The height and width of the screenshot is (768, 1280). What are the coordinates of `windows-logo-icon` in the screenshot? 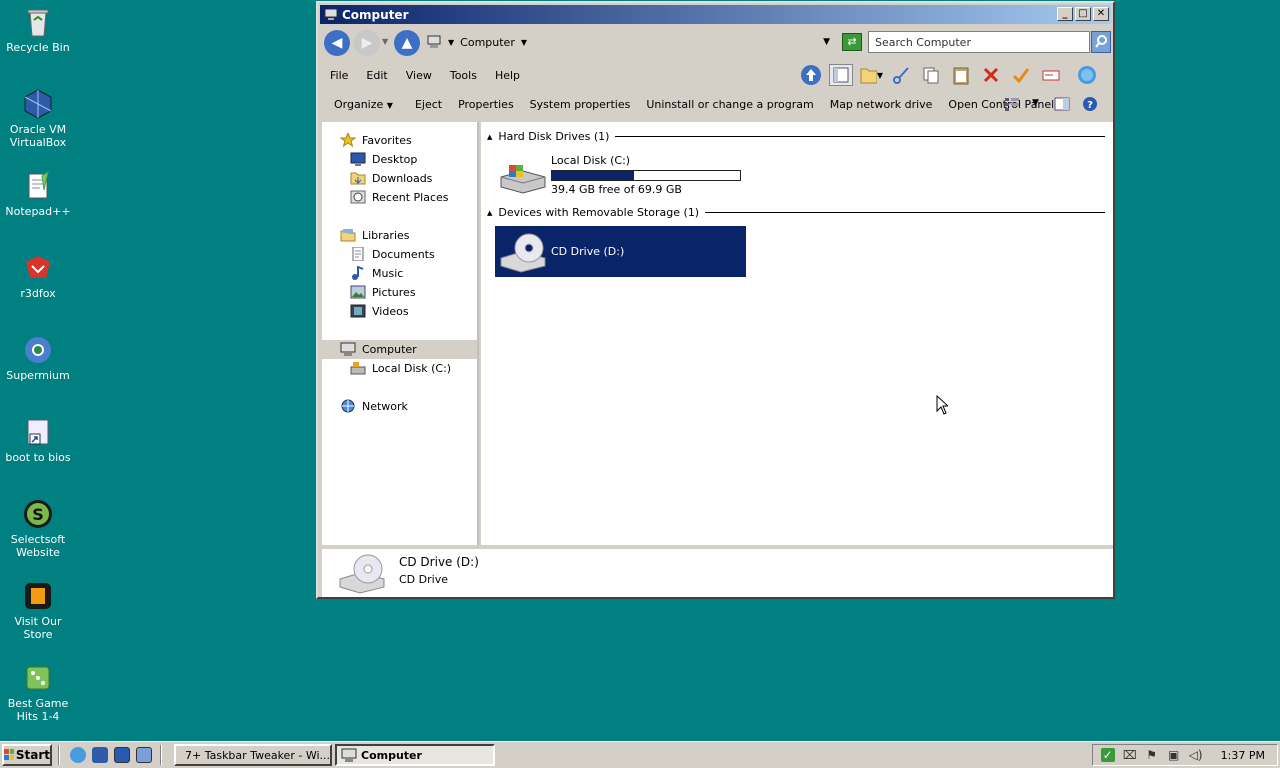 It's located at (1087, 75).